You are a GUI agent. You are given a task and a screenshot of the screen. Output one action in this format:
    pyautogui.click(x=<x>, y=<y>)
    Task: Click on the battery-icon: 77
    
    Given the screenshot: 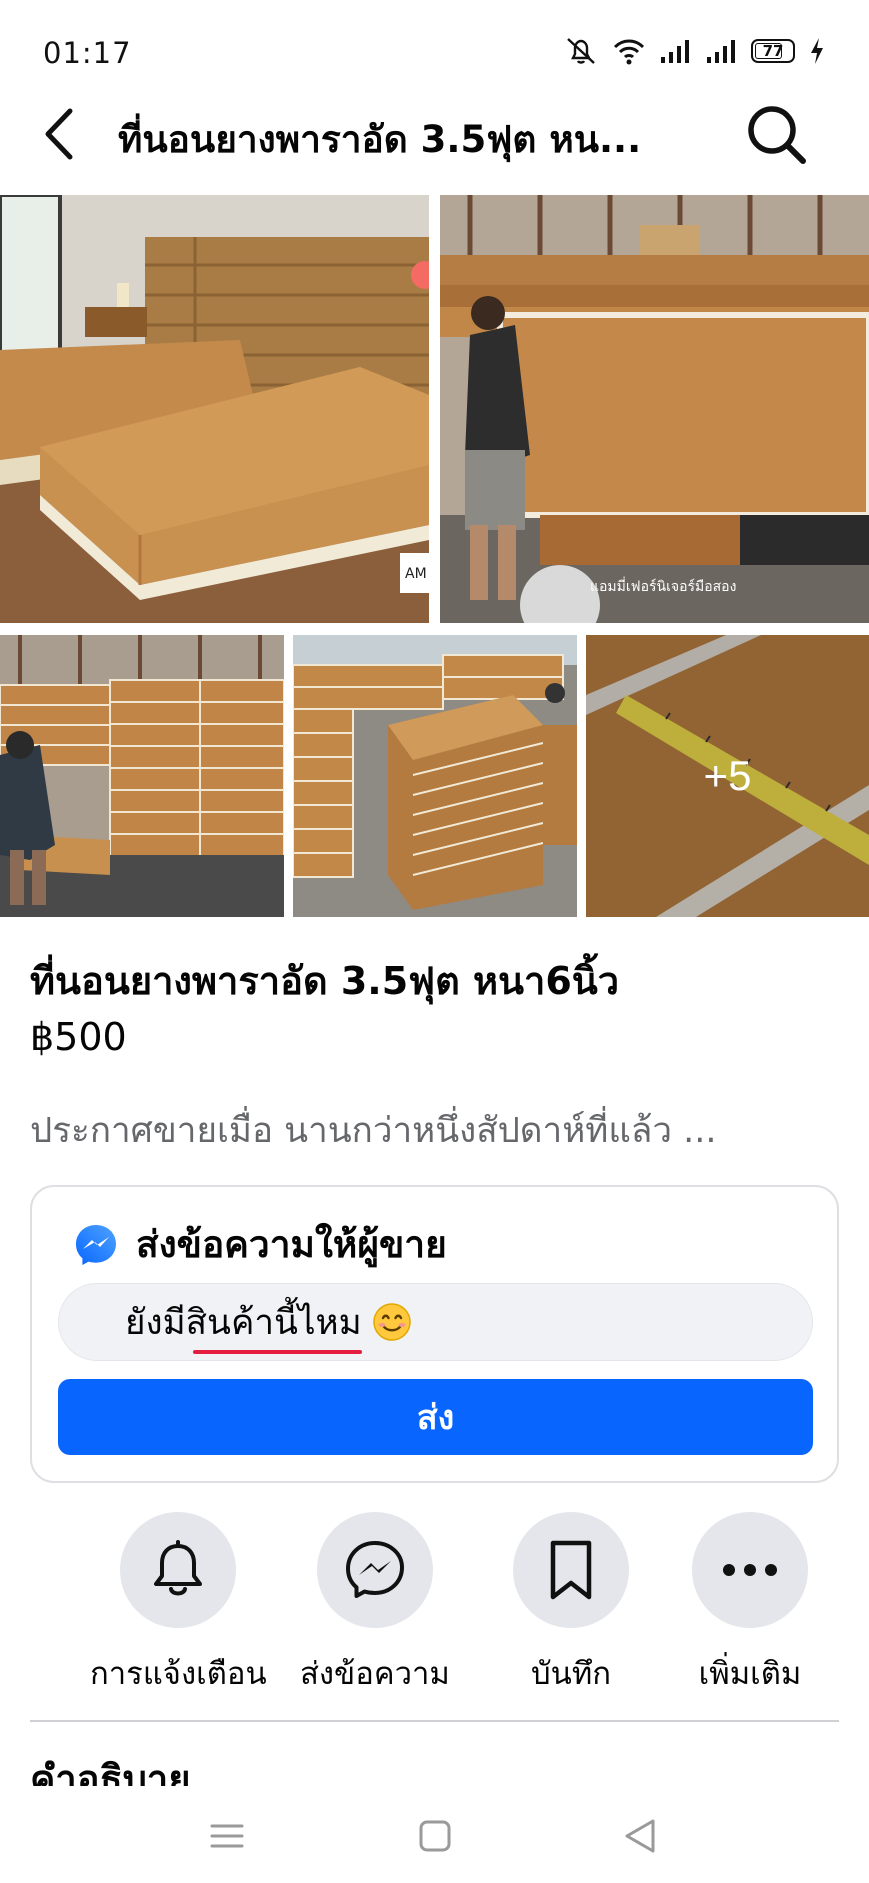 What is the action you would take?
    pyautogui.click(x=773, y=51)
    